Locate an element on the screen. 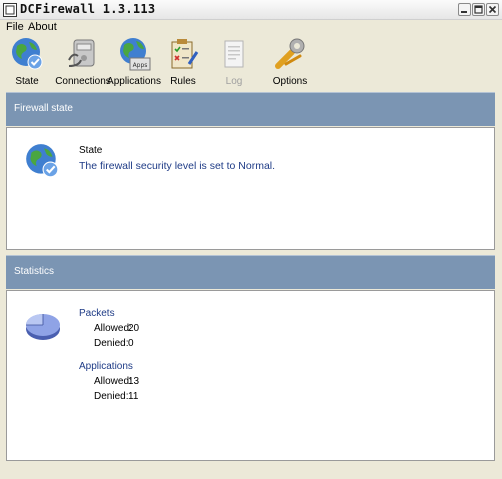 This screenshot has width=502, height=479. toolbar-log-button: Log is located at coordinates (234, 63).